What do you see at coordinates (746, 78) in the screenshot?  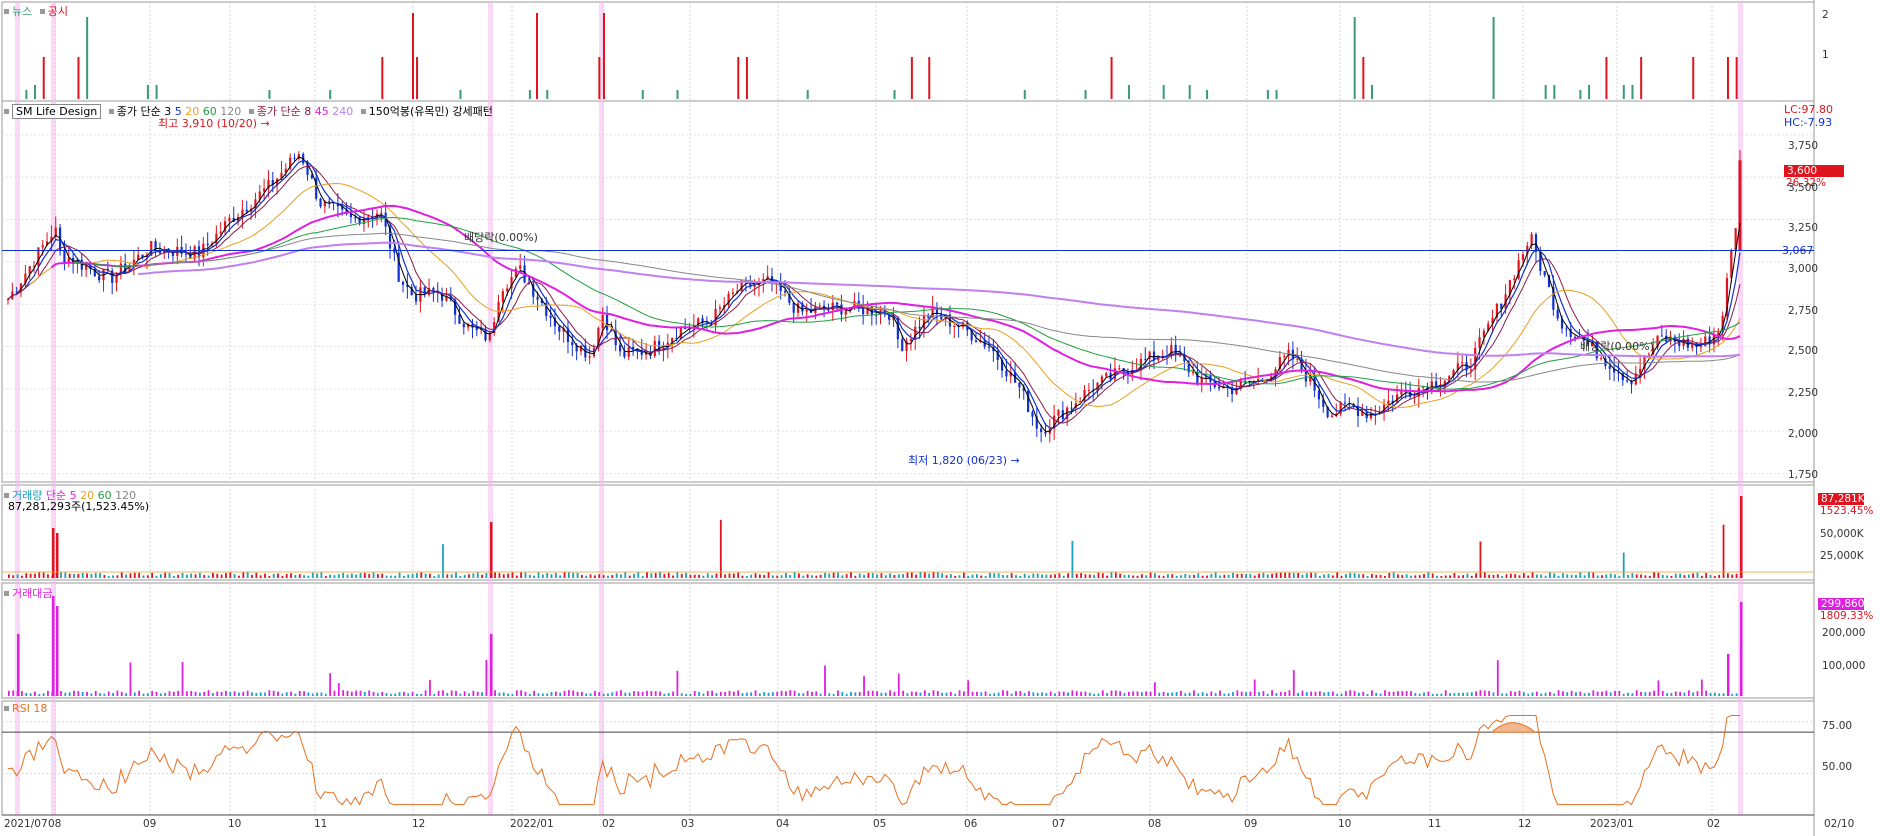 I see `disclosure-bar` at bounding box center [746, 78].